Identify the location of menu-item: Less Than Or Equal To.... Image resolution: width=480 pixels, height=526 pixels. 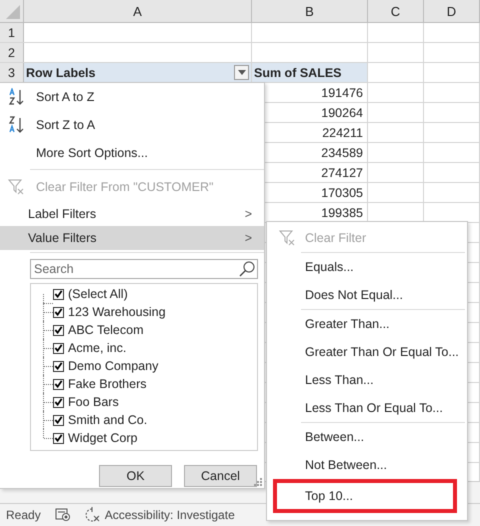
(367, 408).